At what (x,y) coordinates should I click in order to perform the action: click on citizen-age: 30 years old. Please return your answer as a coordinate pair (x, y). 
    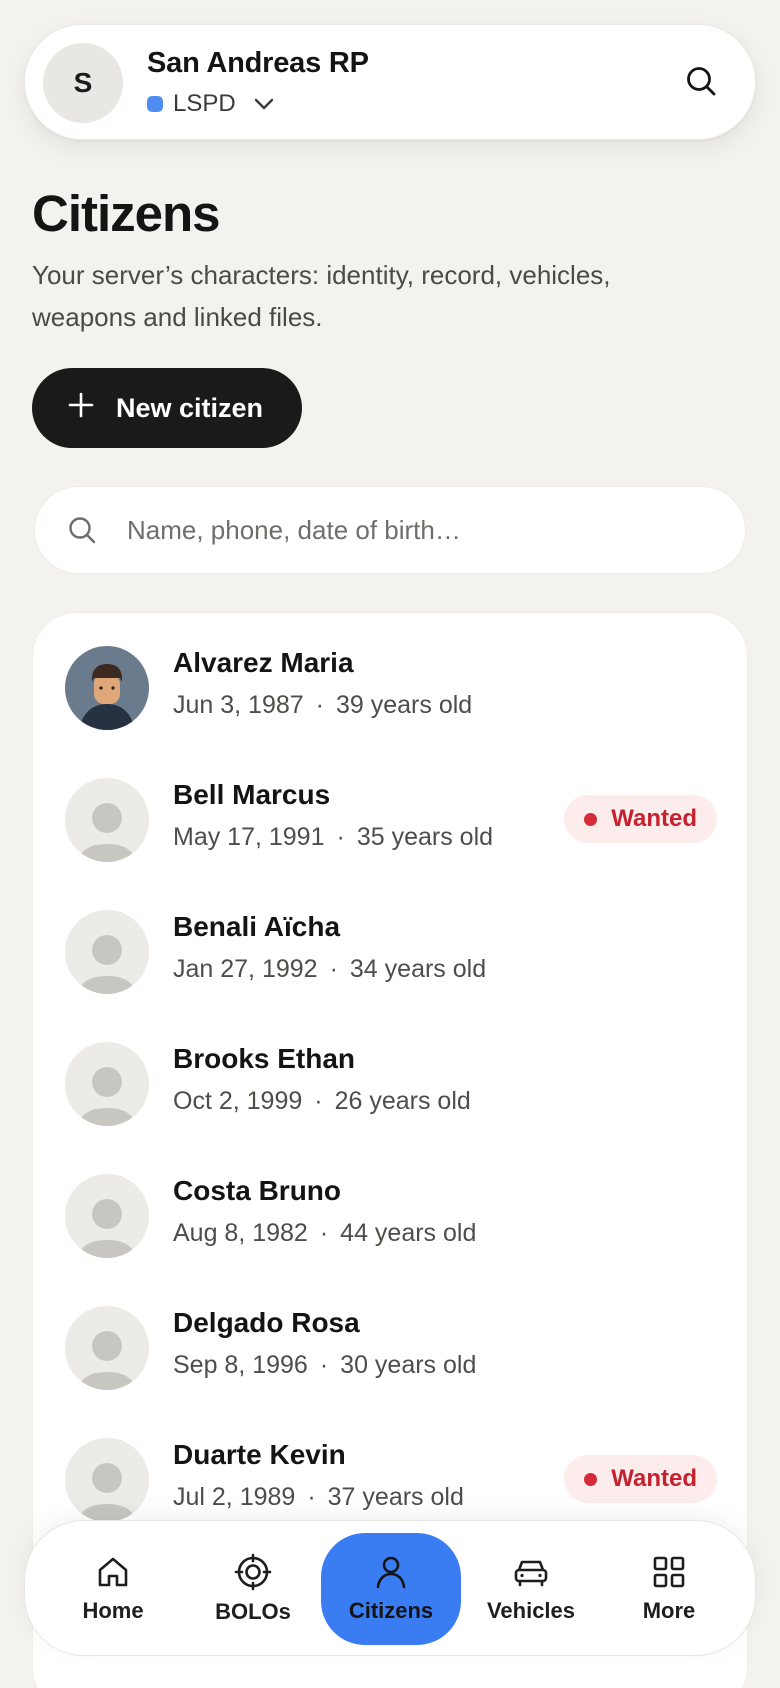
    Looking at the image, I should click on (408, 1365).